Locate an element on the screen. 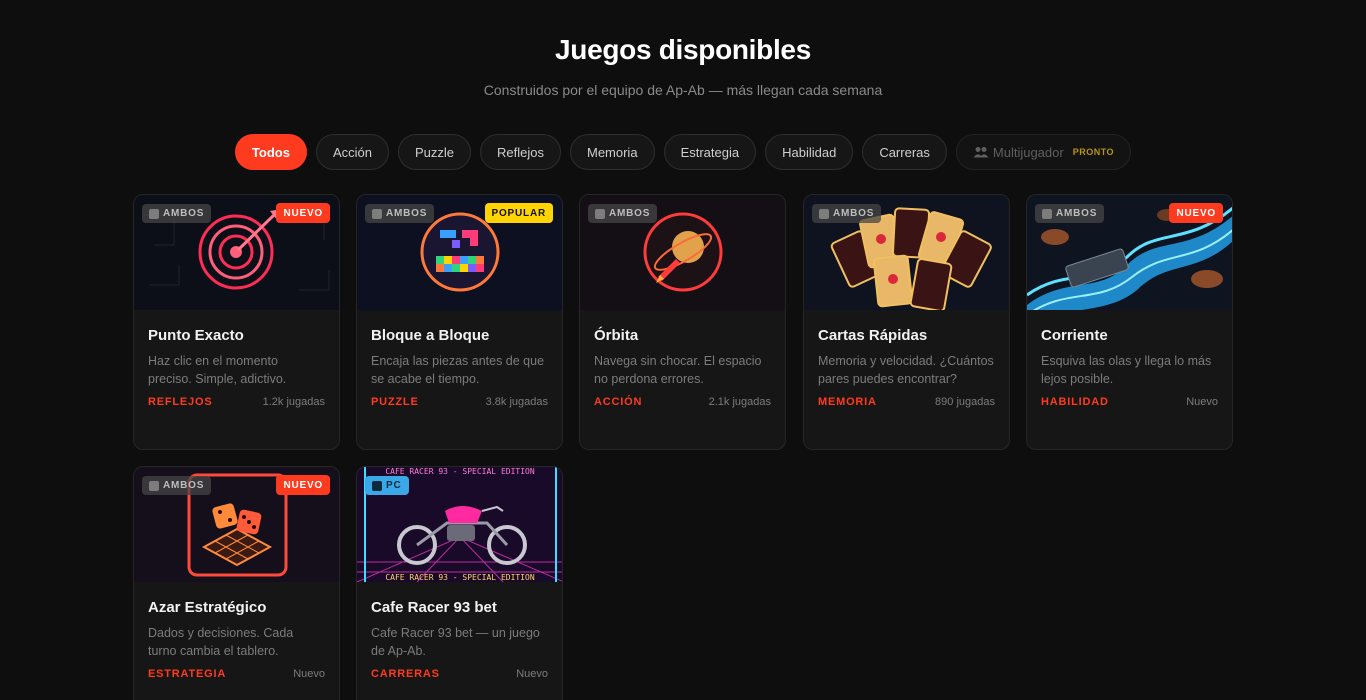  game-title: Azar Estratégico is located at coordinates (207, 607).